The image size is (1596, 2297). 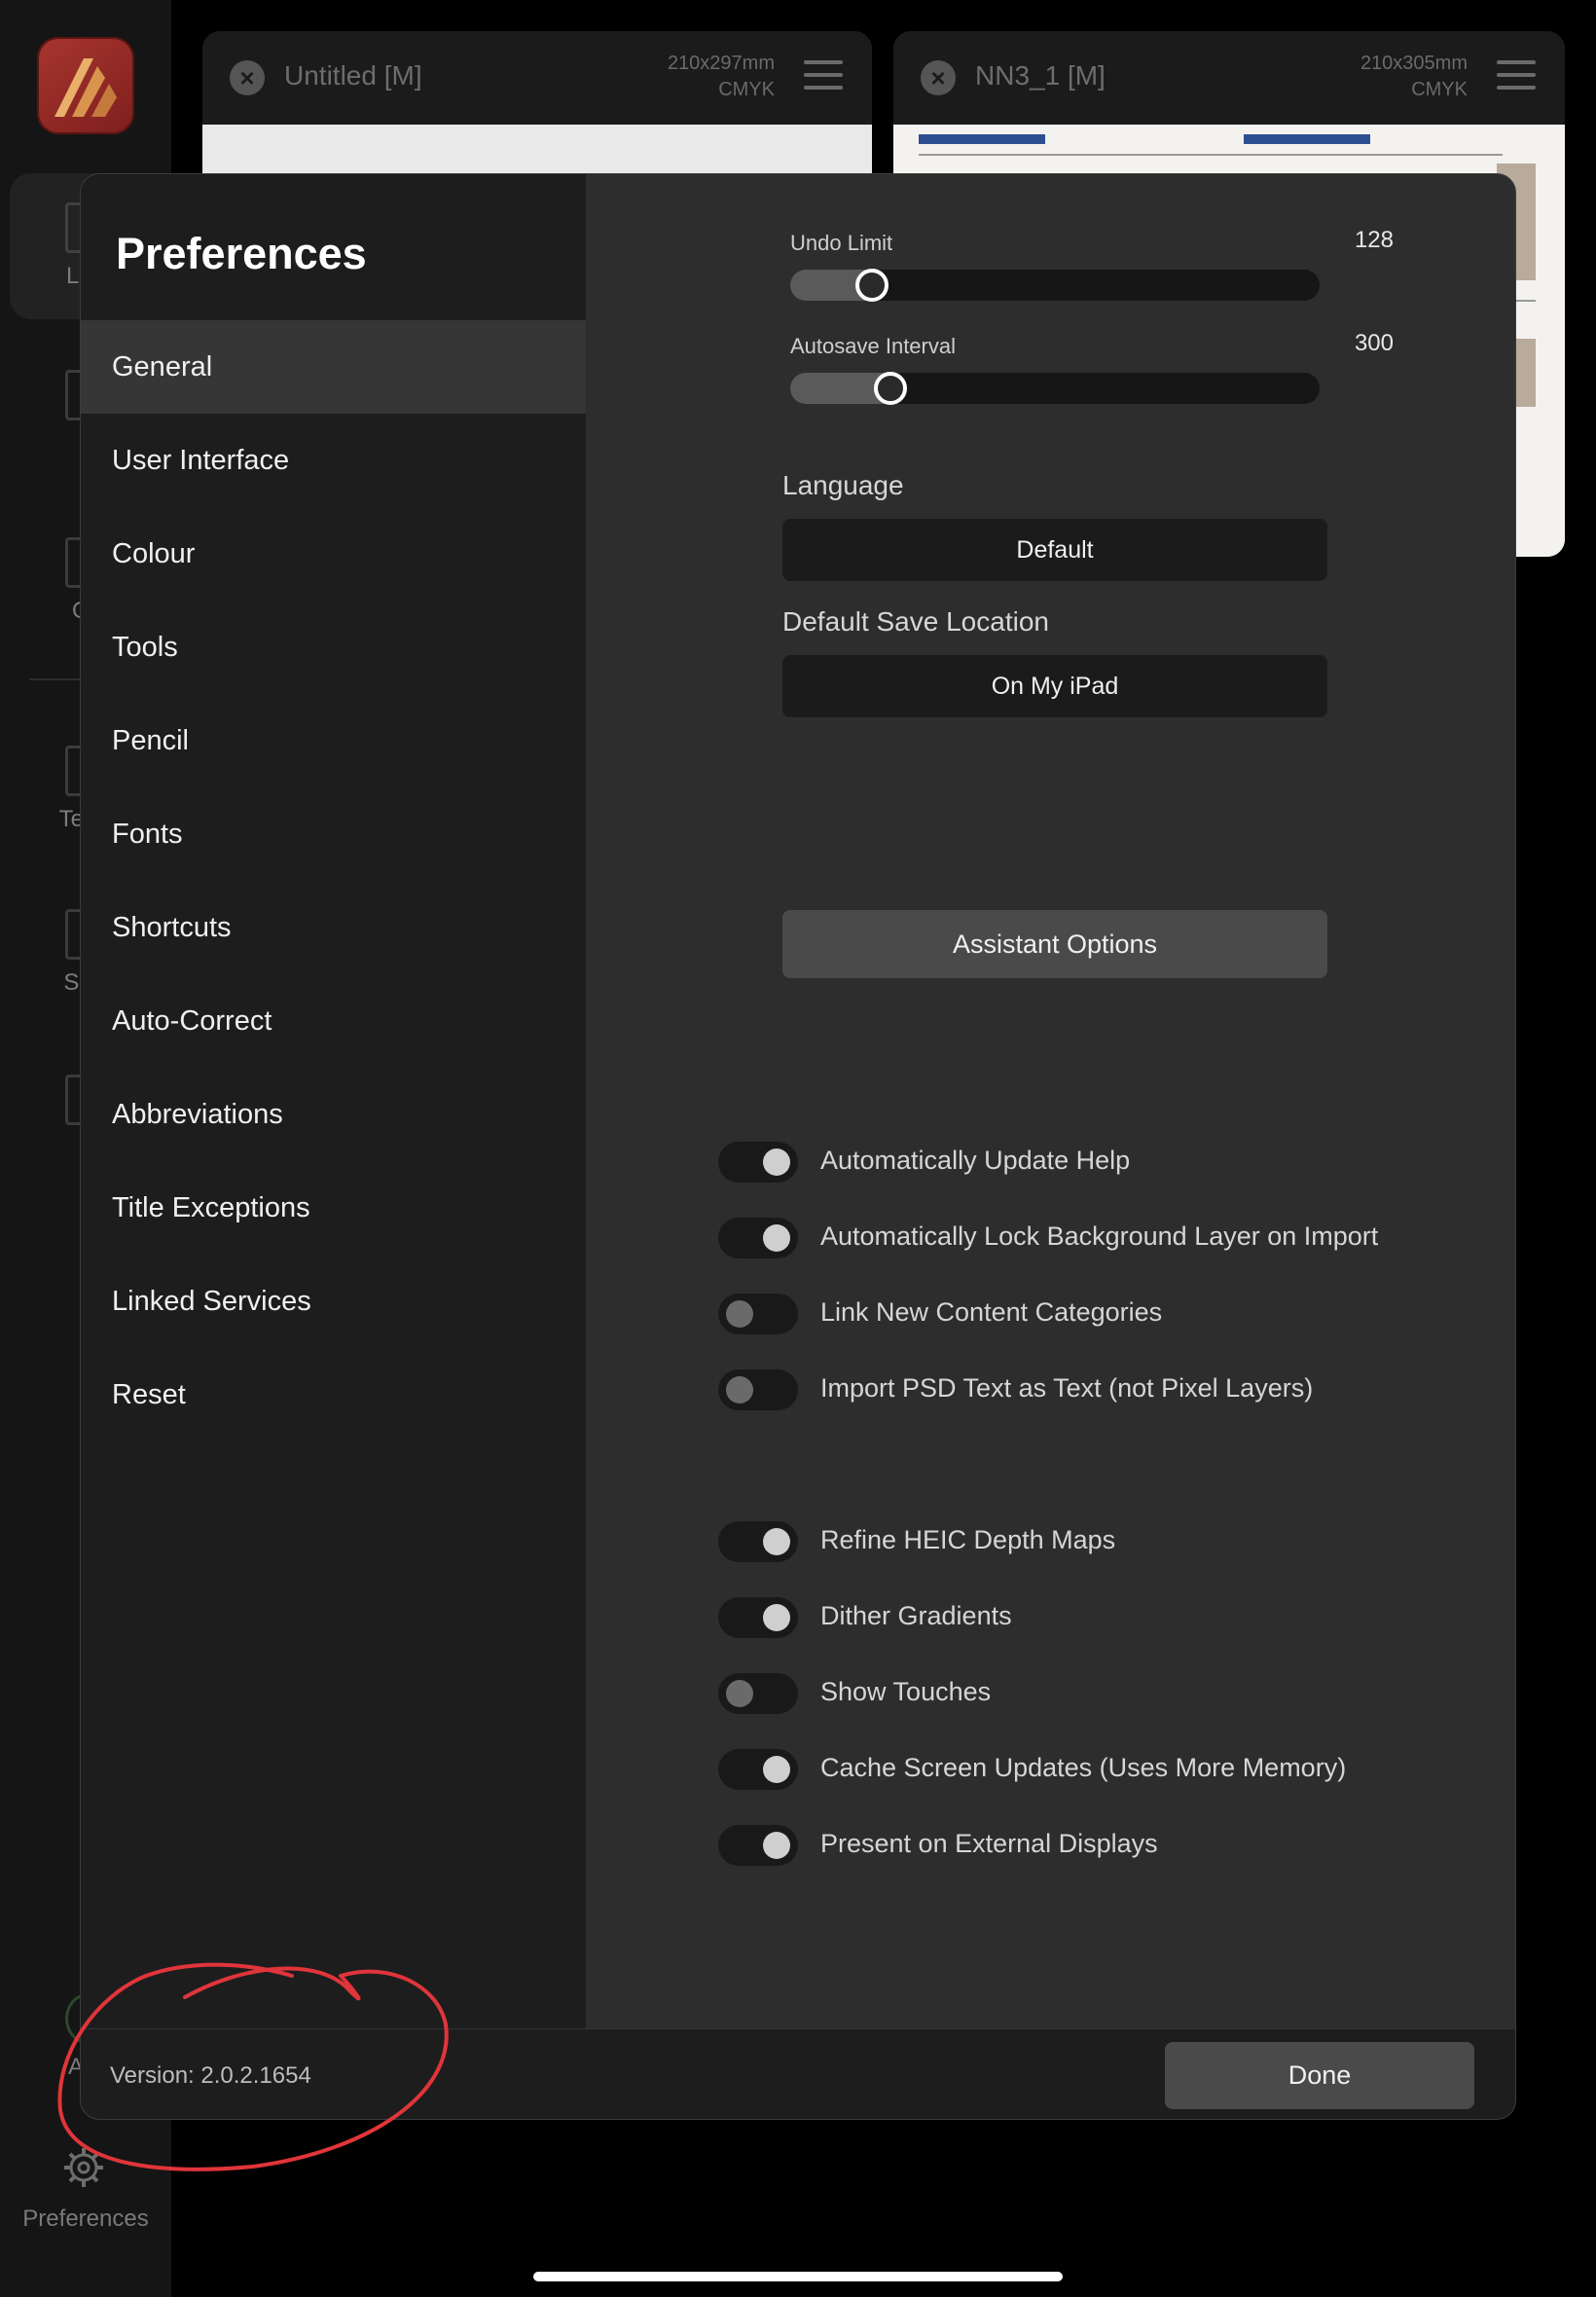 What do you see at coordinates (333, 460) in the screenshot?
I see `nav-item-user-interface: User Interface` at bounding box center [333, 460].